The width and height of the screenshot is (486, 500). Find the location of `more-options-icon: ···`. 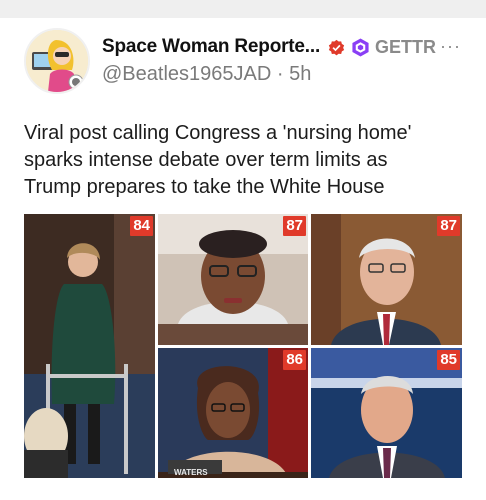

more-options-icon: ··· is located at coordinates (450, 46).